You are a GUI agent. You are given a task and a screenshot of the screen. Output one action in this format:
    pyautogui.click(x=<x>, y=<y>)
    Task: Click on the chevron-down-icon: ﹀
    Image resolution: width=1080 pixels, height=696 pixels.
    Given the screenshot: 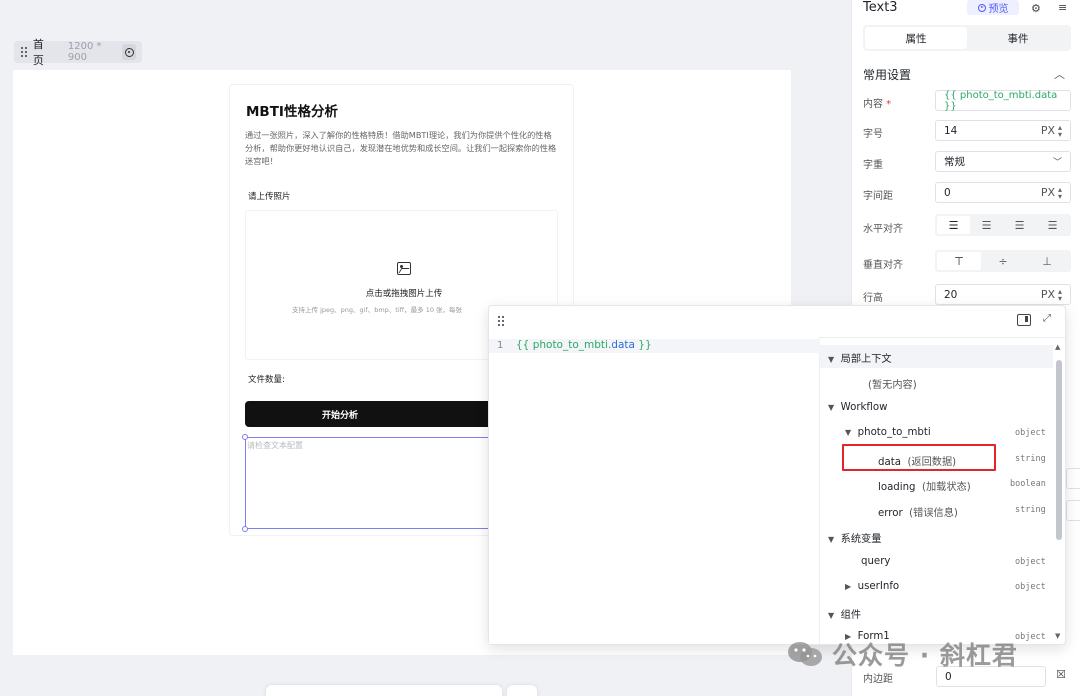 What is the action you would take?
    pyautogui.click(x=1057, y=163)
    